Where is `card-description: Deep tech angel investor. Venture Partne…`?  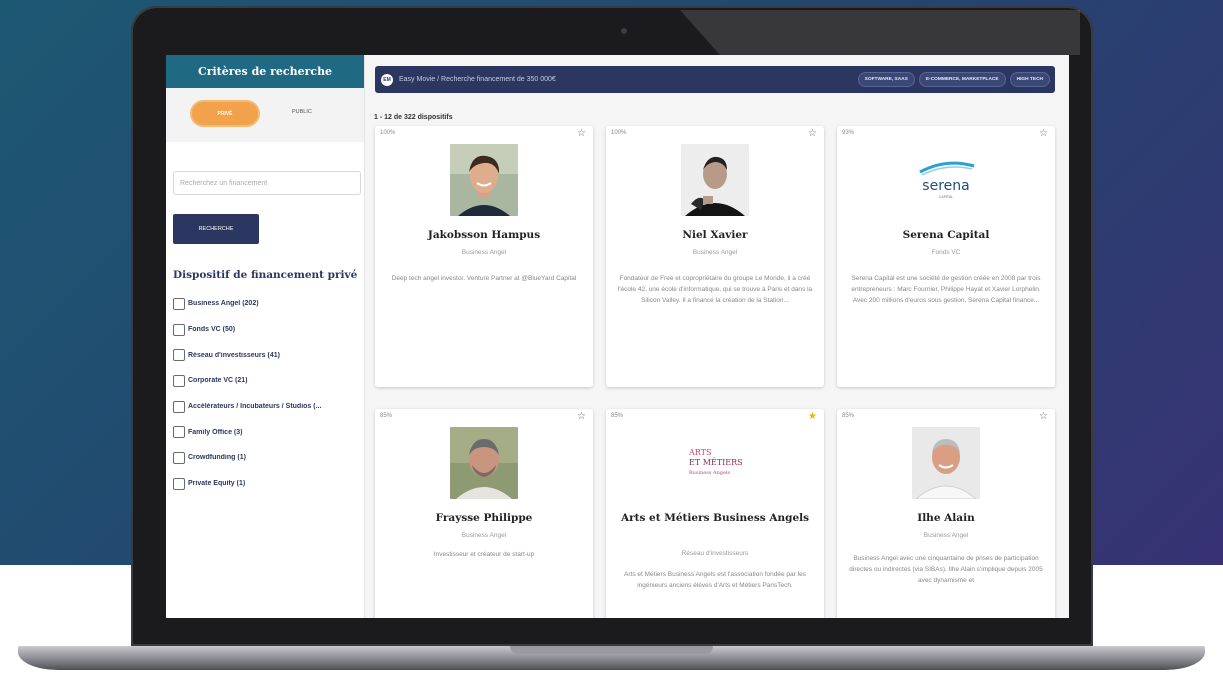
card-description: Deep tech angel investor. Venture Partne… is located at coordinates (484, 278).